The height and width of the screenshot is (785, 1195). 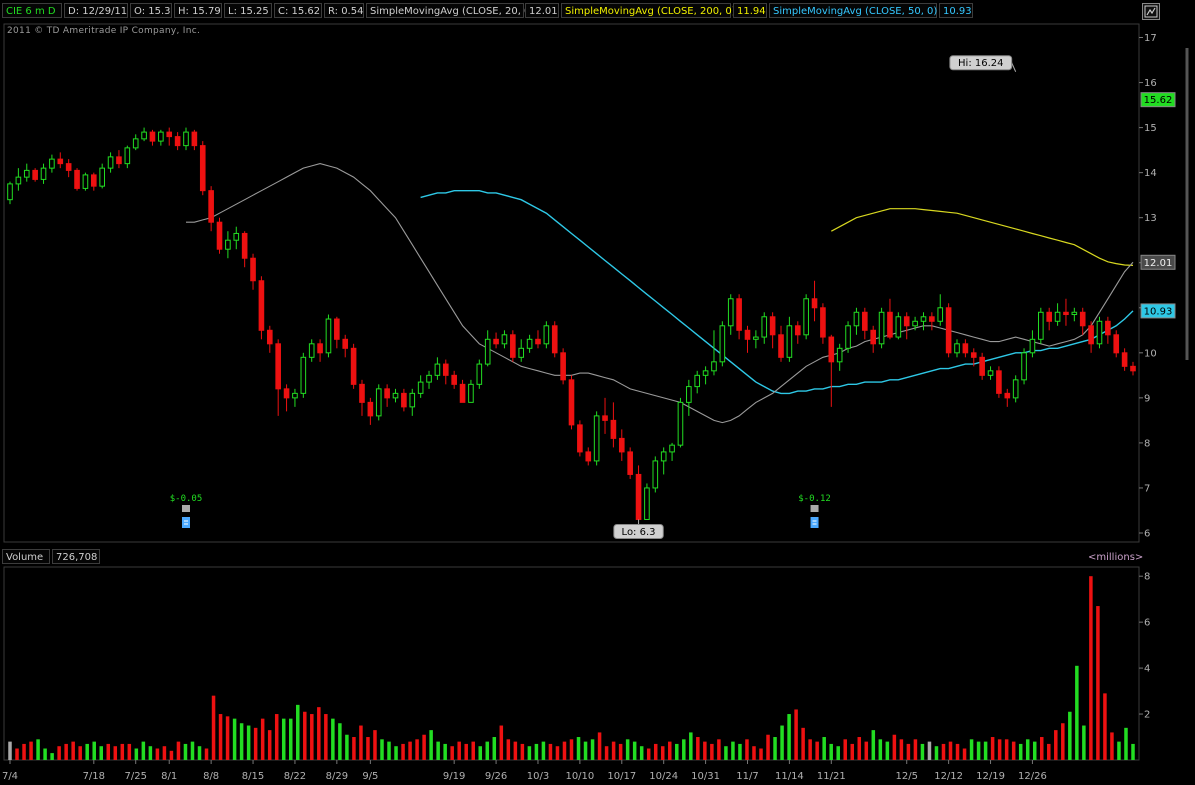 What do you see at coordinates (814, 508) in the screenshot?
I see `phone-icon` at bounding box center [814, 508].